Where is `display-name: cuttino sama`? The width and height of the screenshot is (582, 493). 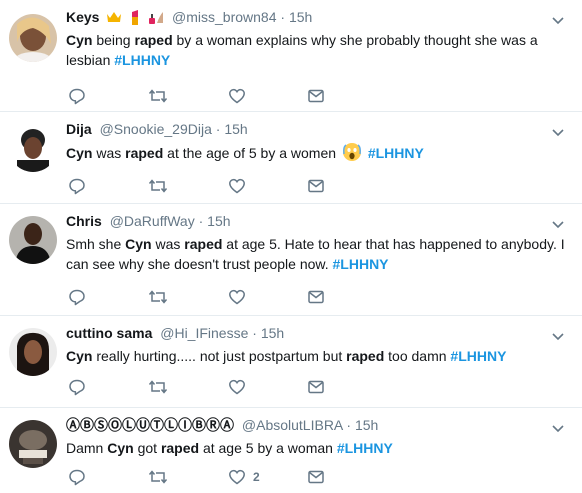
display-name: cuttino sama is located at coordinates (109, 333).